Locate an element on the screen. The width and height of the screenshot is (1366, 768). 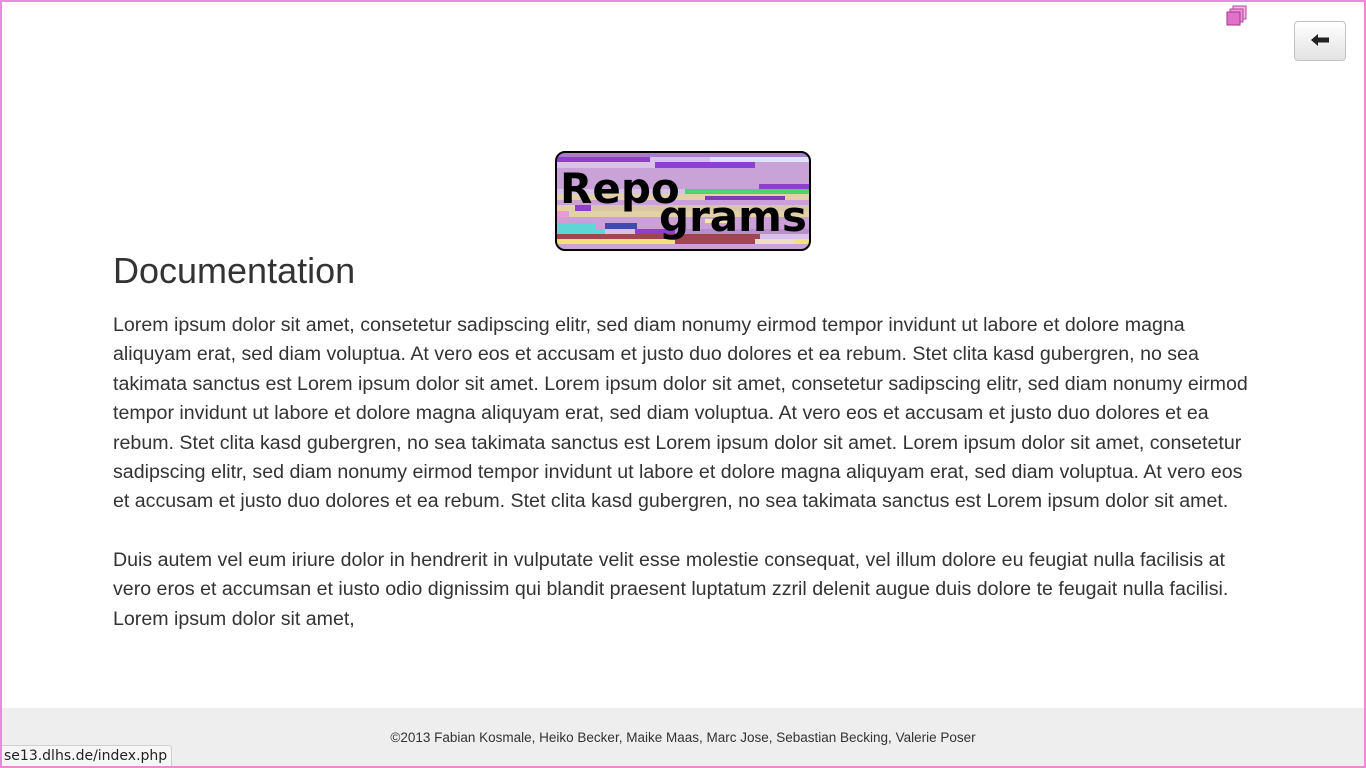
back-button is located at coordinates (1320, 41).